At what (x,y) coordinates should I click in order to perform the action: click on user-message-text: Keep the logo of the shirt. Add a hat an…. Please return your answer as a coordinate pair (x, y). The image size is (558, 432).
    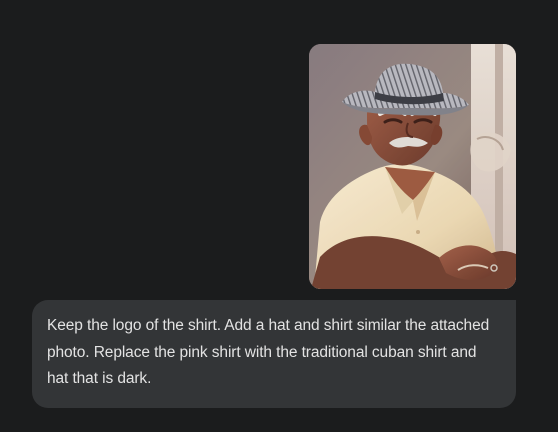
    Looking at the image, I should click on (268, 352).